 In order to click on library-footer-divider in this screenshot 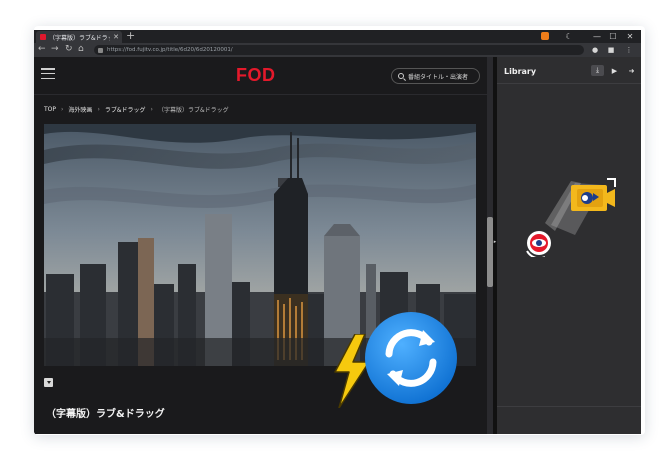, I will do `click(569, 406)`.